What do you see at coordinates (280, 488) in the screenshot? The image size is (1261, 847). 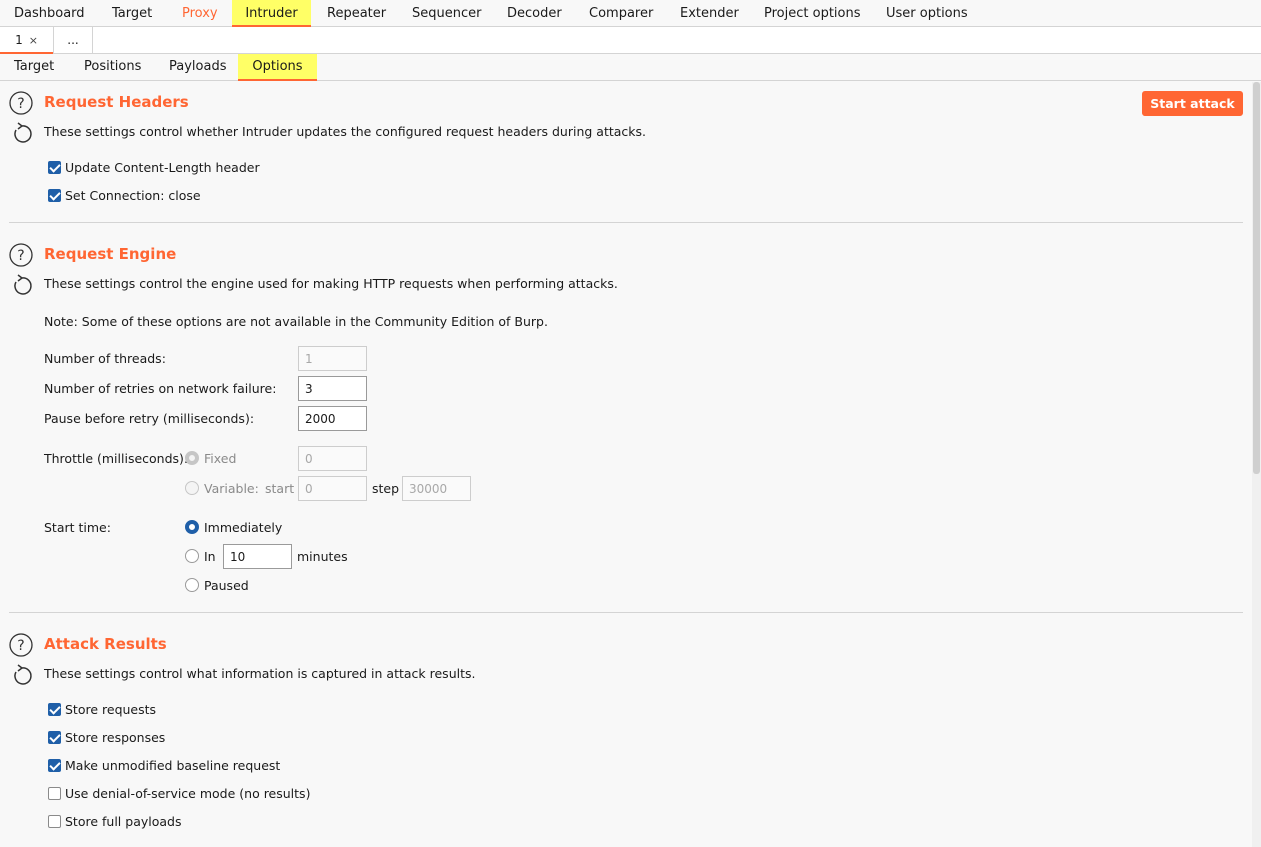 I see `throttle-start-label: start` at bounding box center [280, 488].